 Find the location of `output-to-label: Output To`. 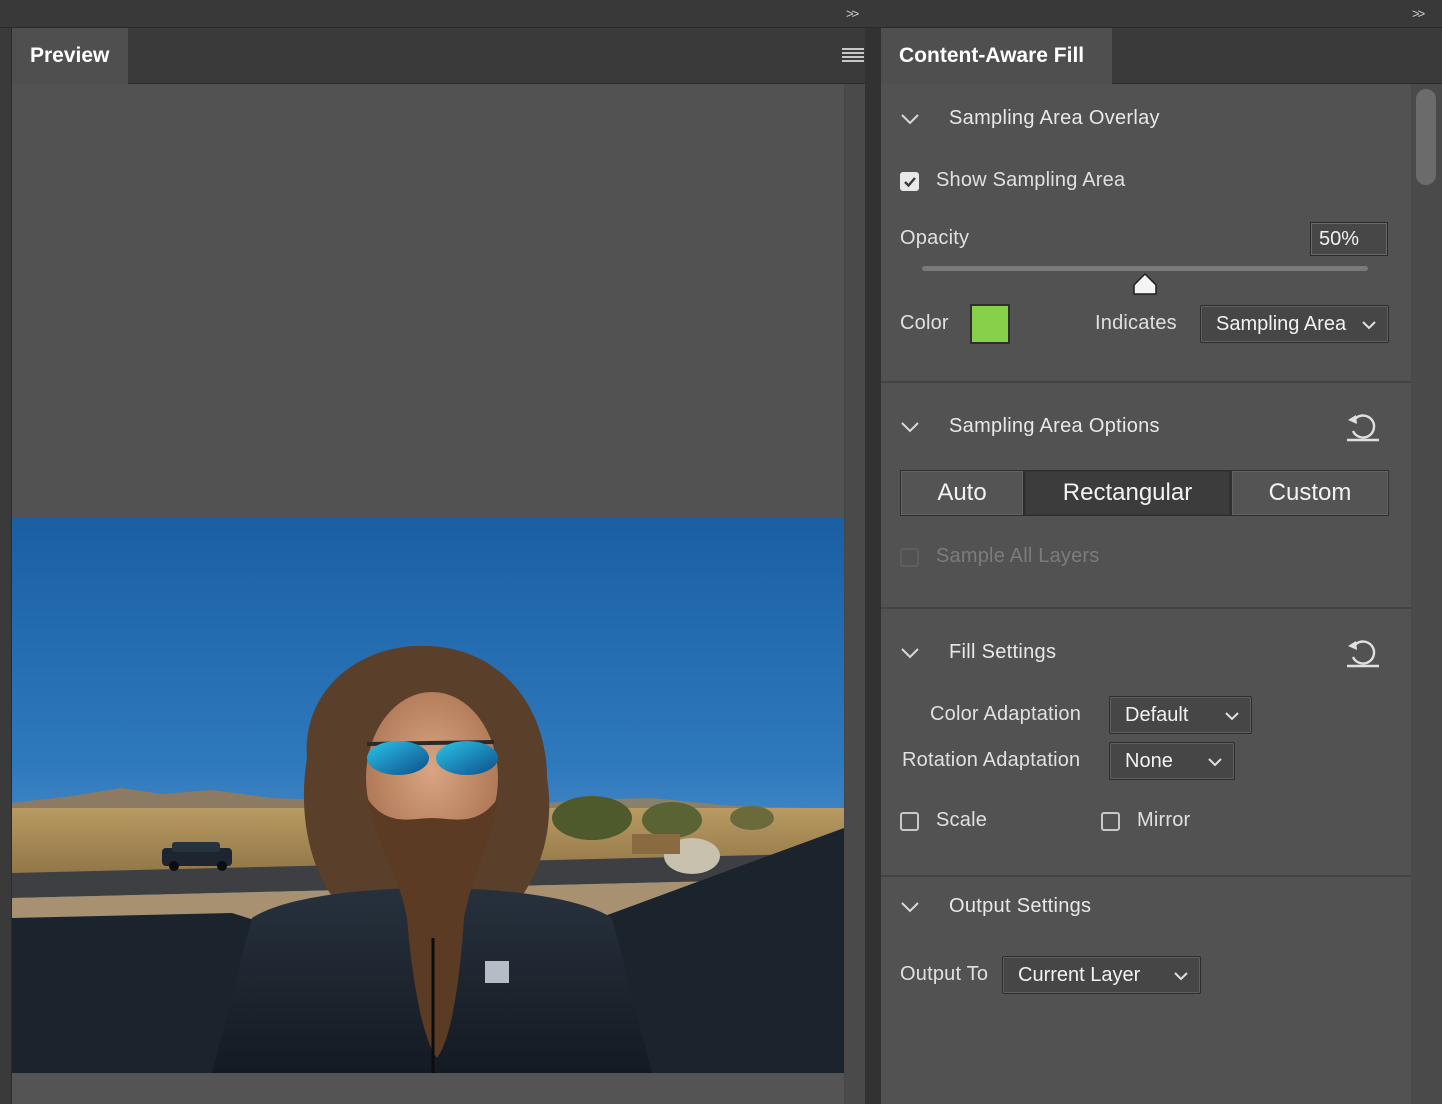

output-to-label: Output To is located at coordinates (944, 974).